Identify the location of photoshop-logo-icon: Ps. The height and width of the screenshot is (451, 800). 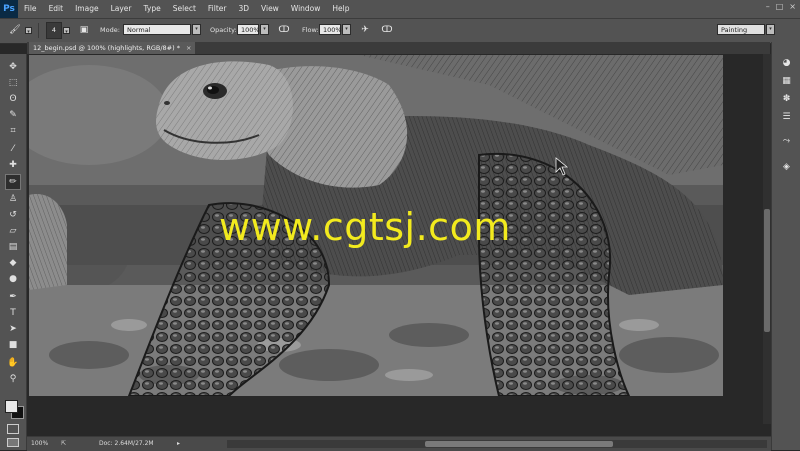
(9, 9).